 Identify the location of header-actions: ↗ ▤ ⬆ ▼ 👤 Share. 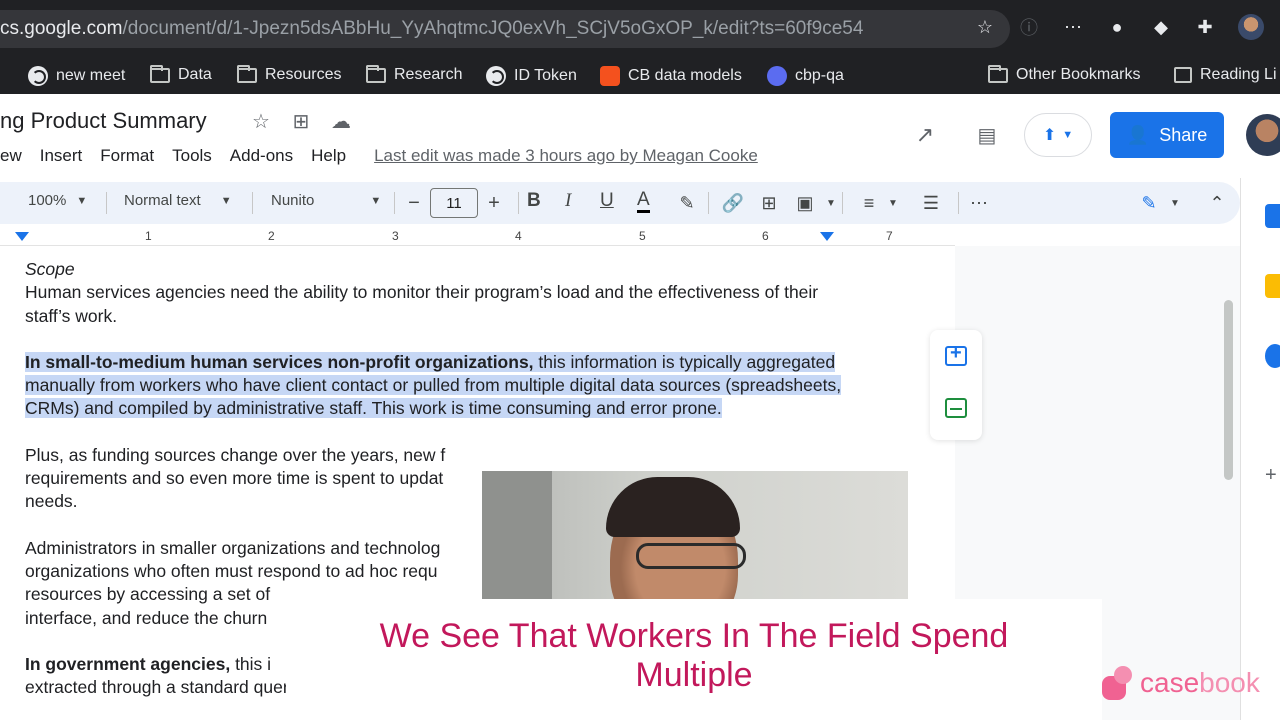
(1097, 135).